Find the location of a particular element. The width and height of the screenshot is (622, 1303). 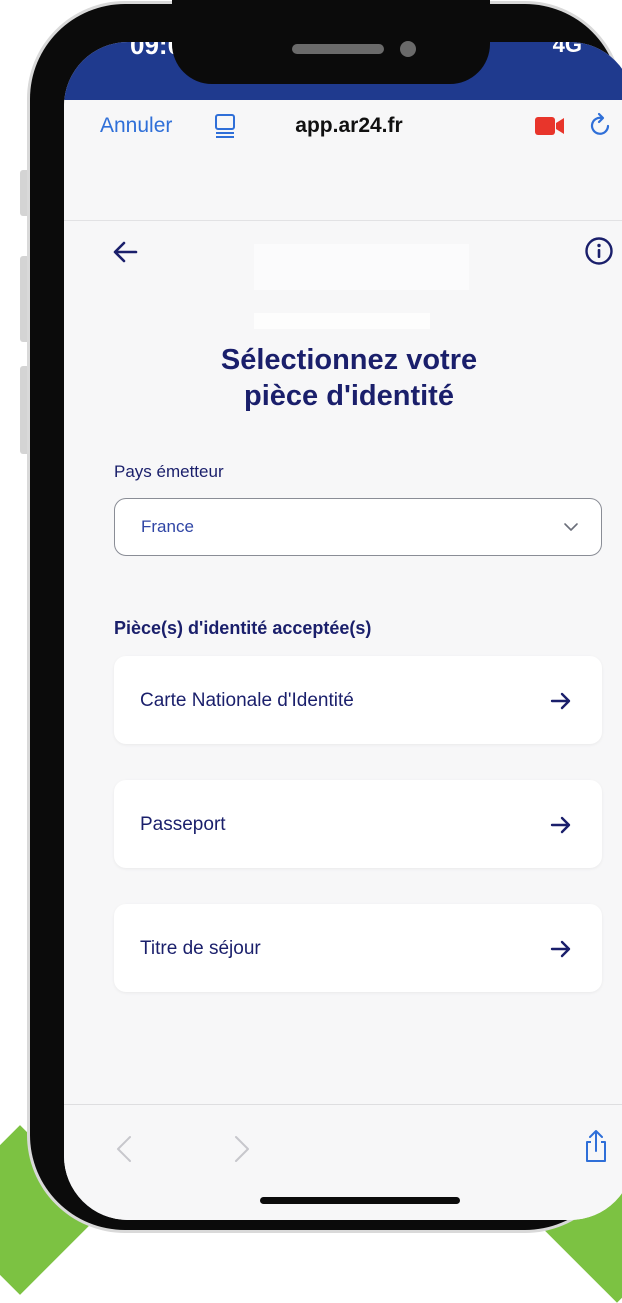

phone-notch is located at coordinates (331, 42).